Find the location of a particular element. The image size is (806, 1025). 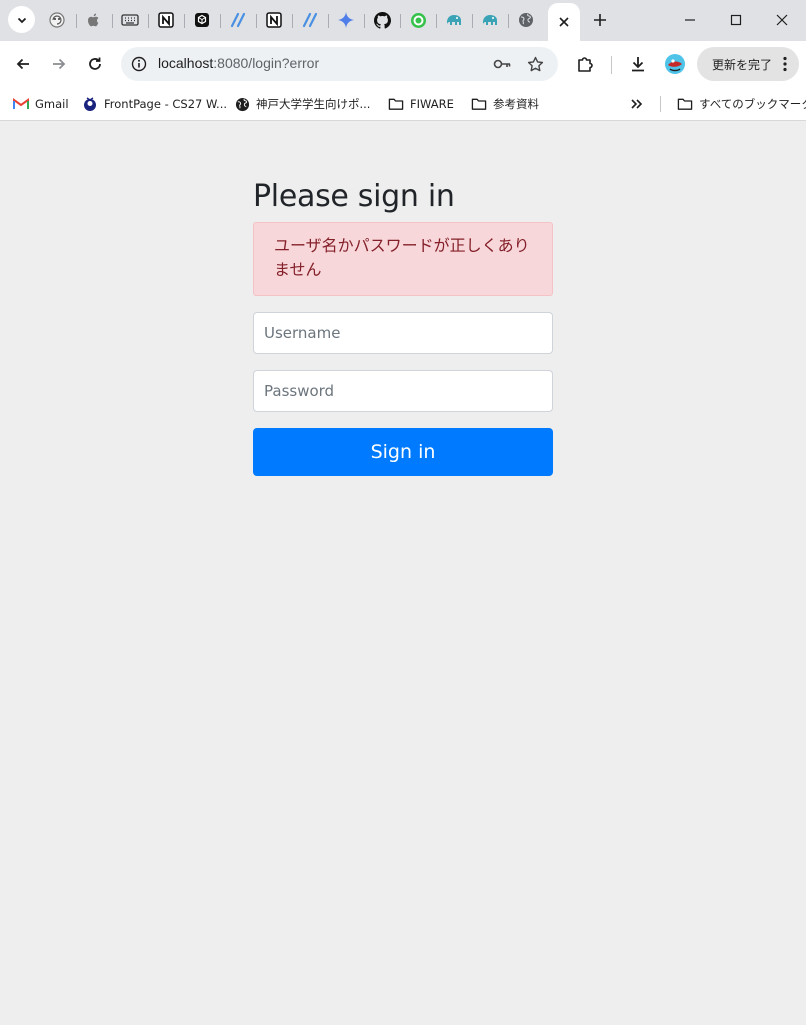

tab-strip is located at coordinates (403, 20).